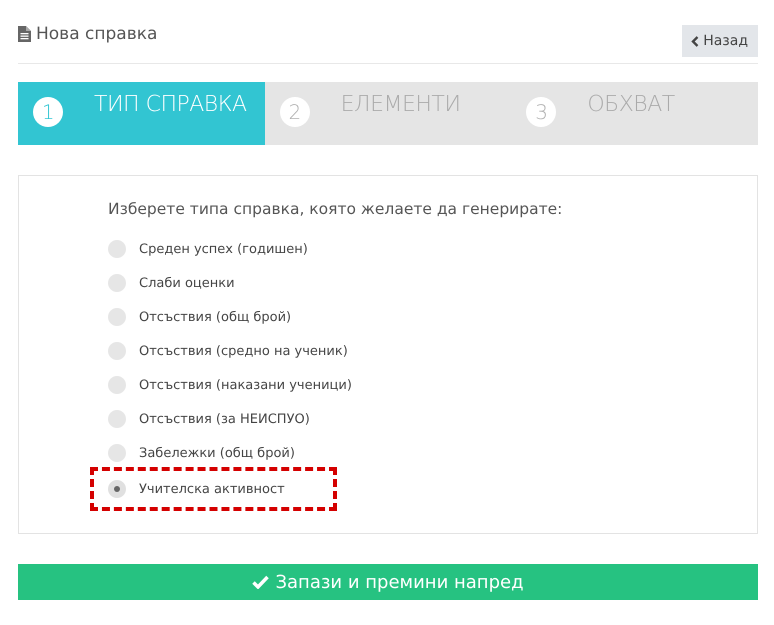 The height and width of the screenshot is (625, 774). What do you see at coordinates (215, 317) in the screenshot?
I see `option-label: Отсъствия (общ брой)` at bounding box center [215, 317].